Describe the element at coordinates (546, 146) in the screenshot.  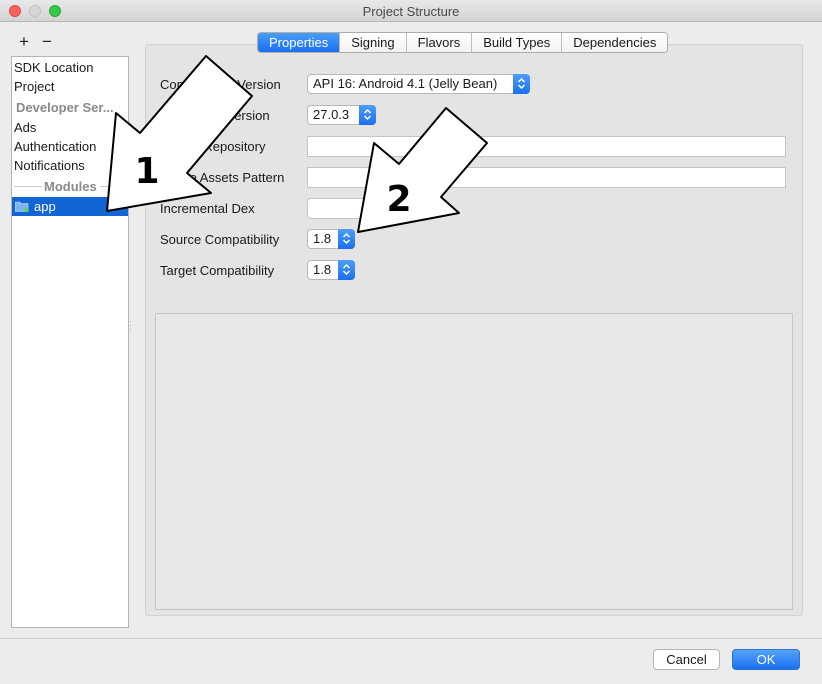
I see `library-repository-input` at that location.